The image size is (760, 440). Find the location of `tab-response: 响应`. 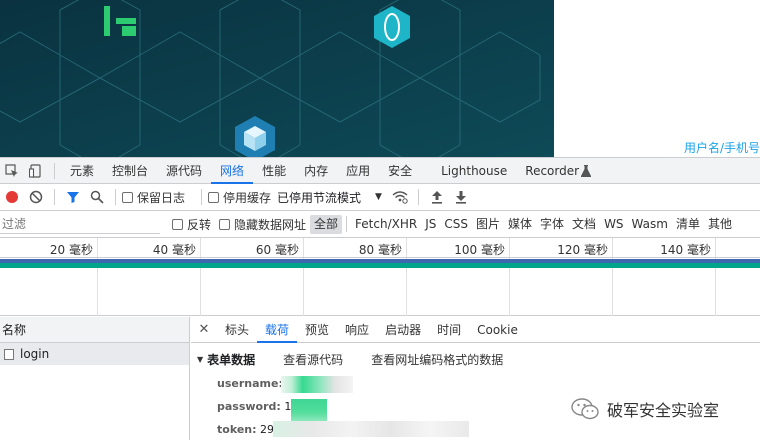

tab-response: 响应 is located at coordinates (357, 330).